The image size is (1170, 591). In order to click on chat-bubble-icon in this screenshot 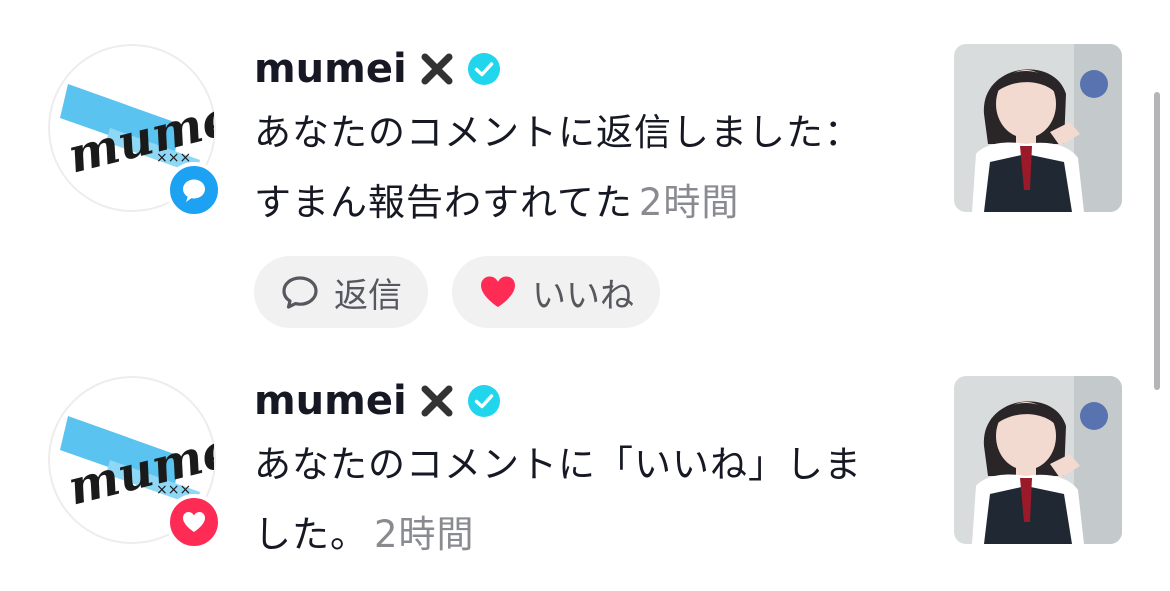, I will do `click(194, 190)`.